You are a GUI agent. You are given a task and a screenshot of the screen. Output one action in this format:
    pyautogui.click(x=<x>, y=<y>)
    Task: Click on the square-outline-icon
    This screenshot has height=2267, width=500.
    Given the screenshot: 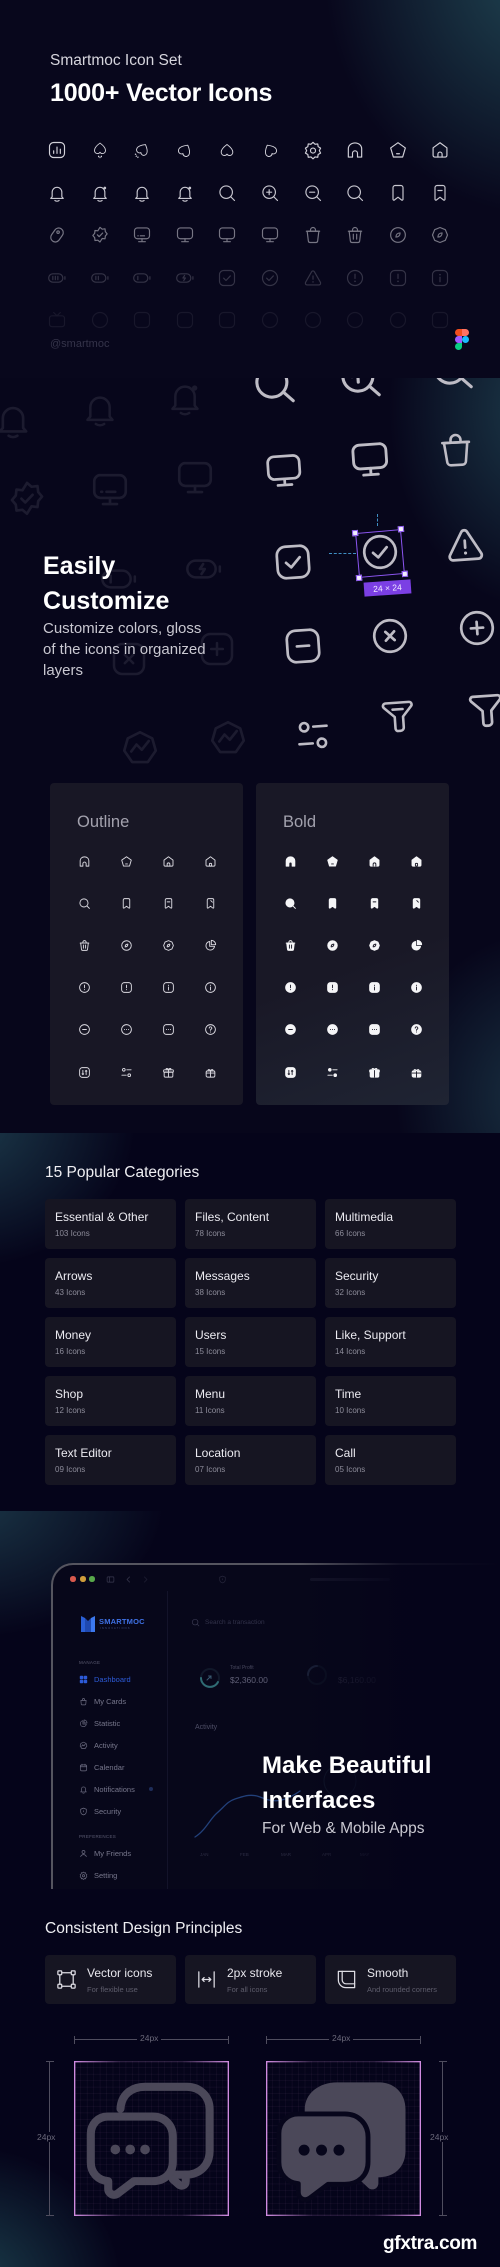 What is the action you would take?
    pyautogui.click(x=196, y=320)
    